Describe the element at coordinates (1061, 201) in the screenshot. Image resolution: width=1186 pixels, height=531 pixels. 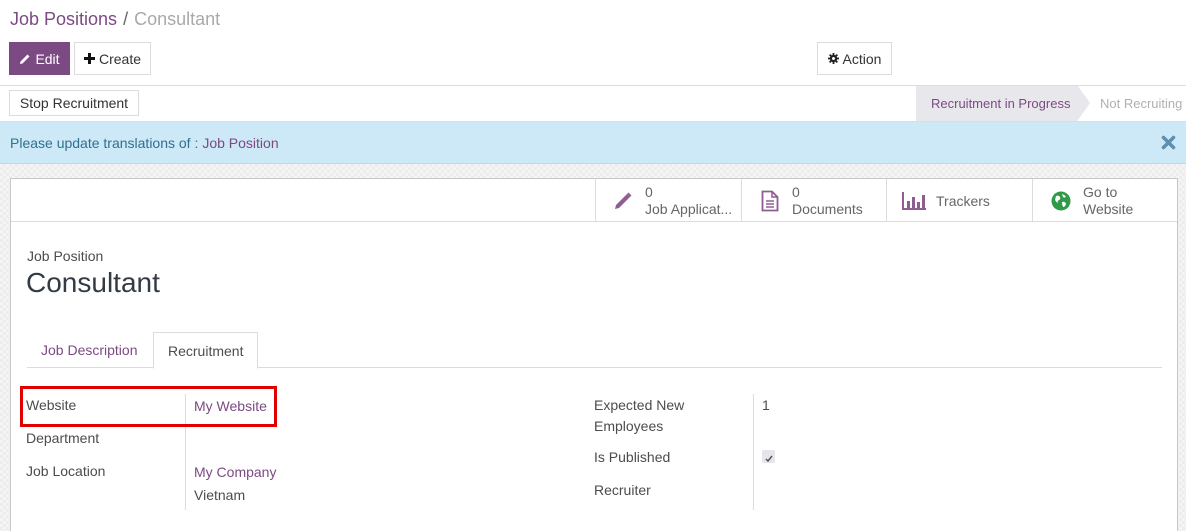
I see `globe-icon` at that location.